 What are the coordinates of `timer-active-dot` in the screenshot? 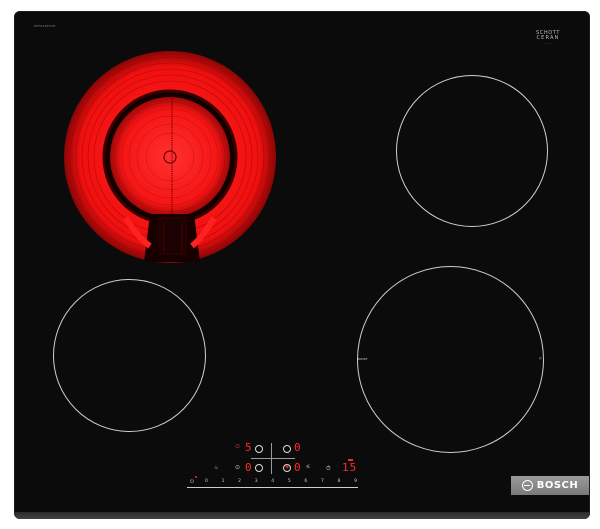 It's located at (350, 460).